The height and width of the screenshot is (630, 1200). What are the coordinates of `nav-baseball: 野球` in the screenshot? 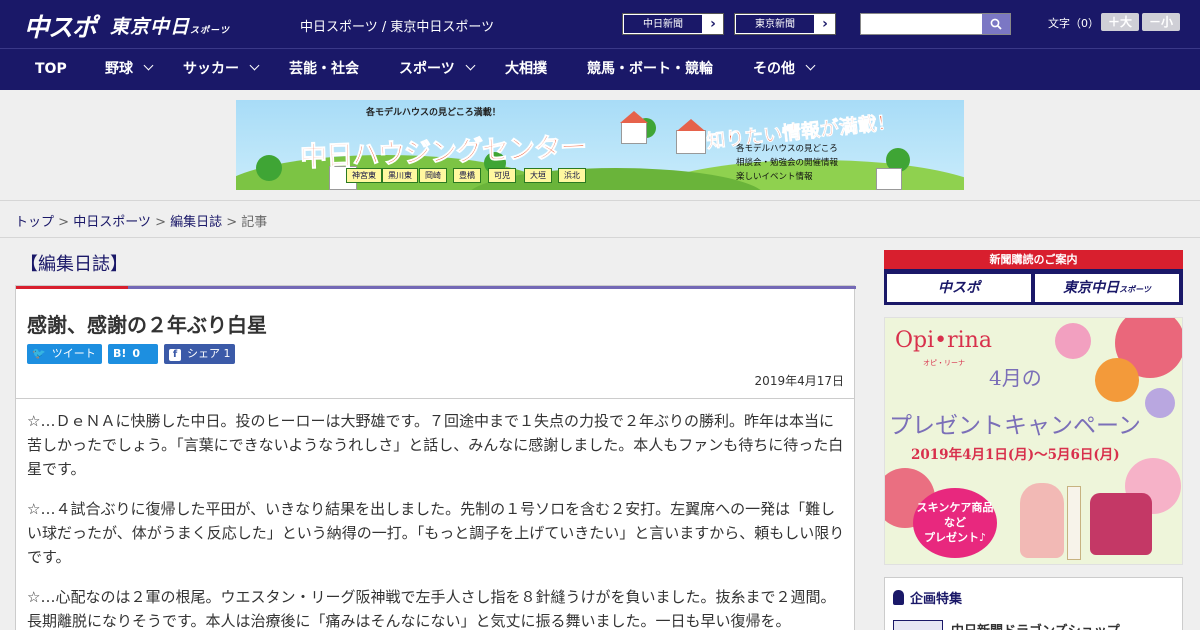 It's located at (129, 70).